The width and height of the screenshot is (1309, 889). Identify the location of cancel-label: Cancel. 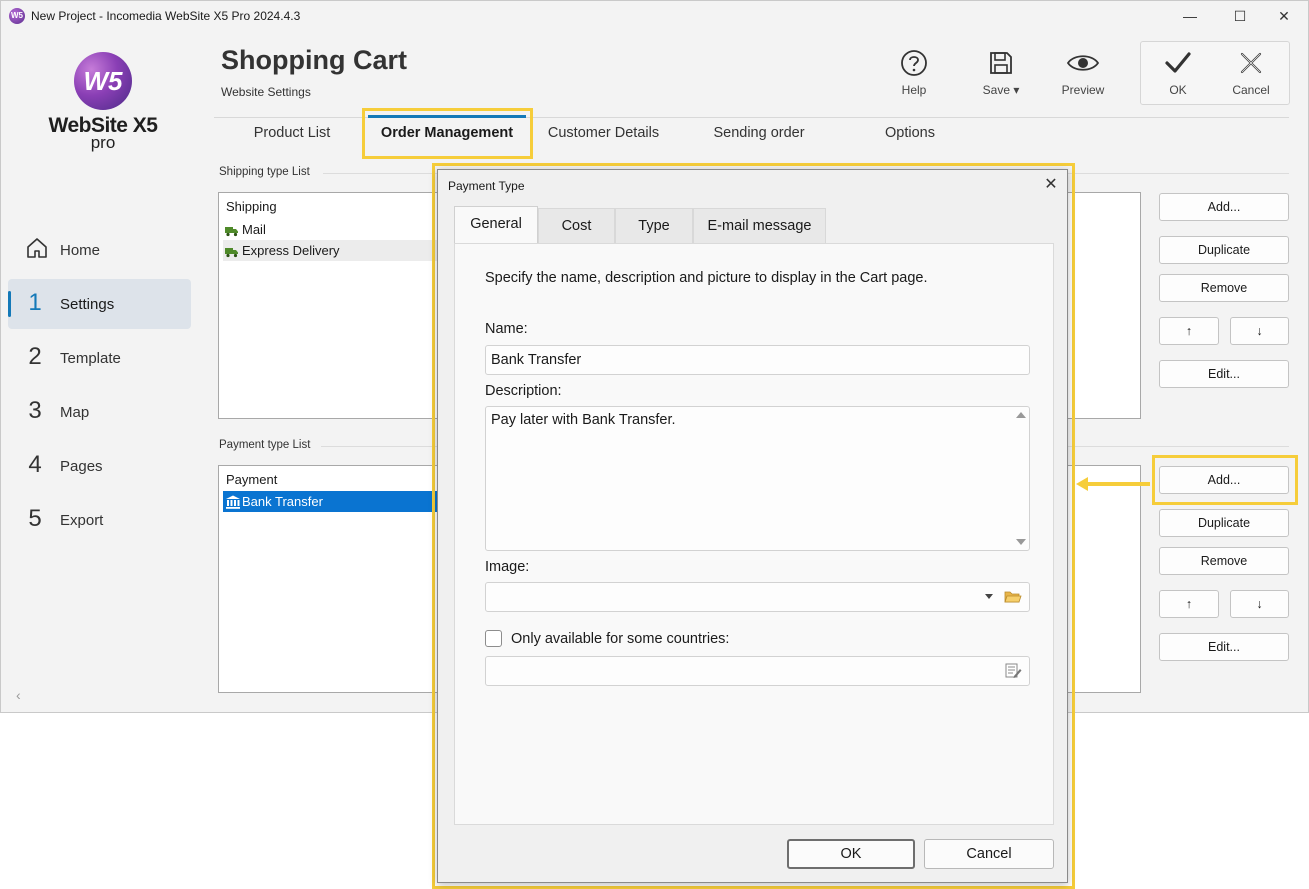
(1251, 90).